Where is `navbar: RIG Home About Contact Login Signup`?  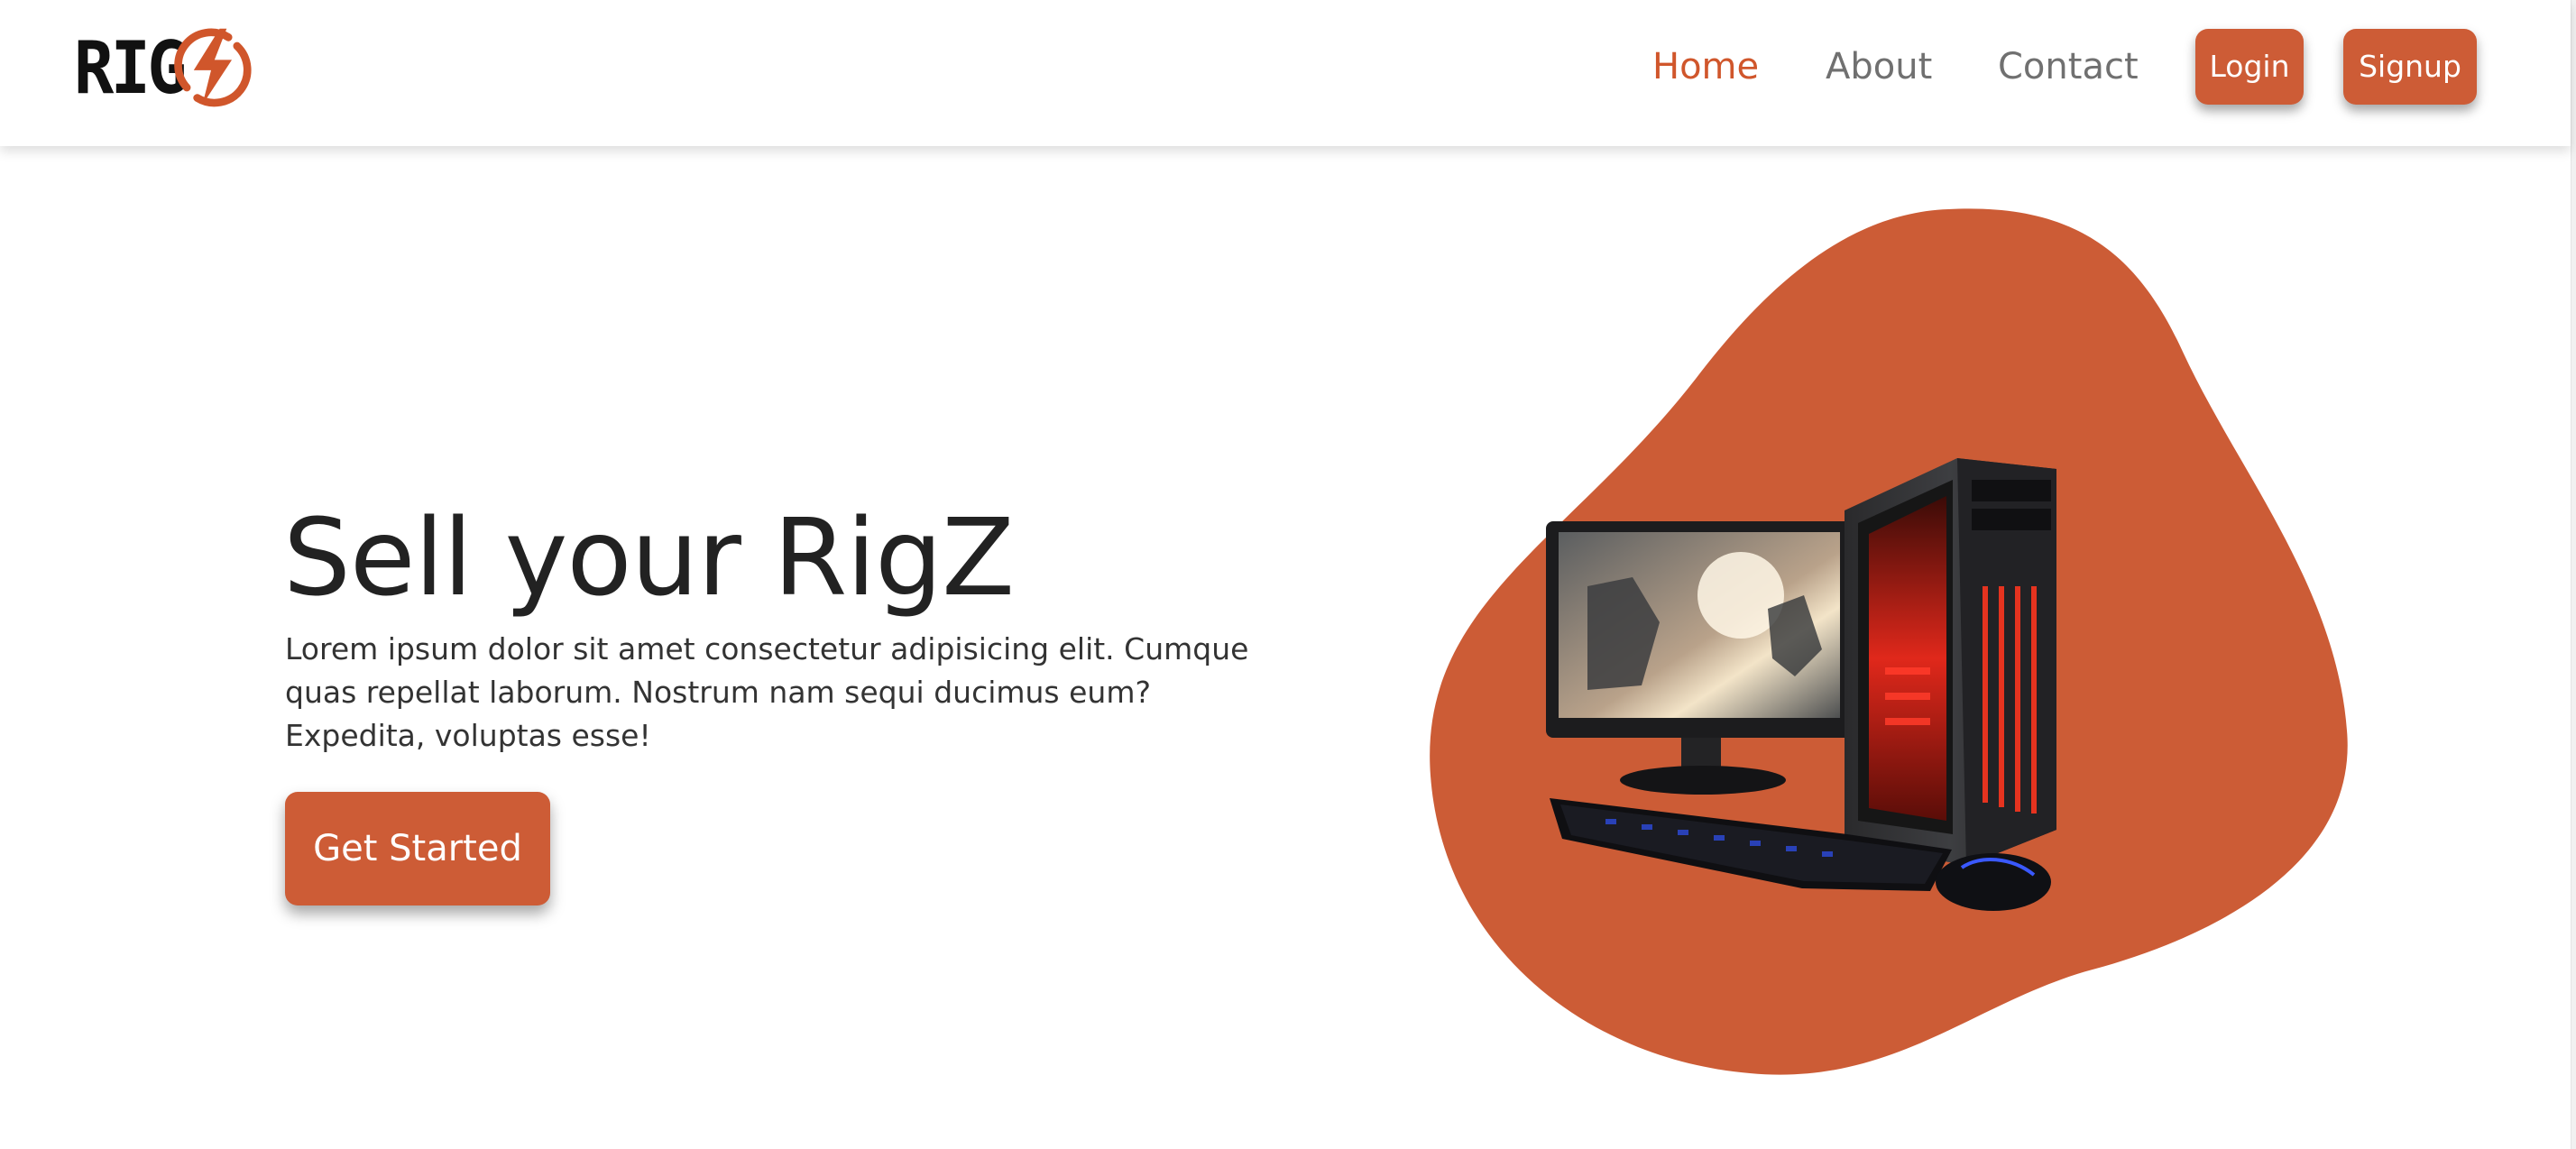 navbar: RIG Home About Contact Login Signup is located at coordinates (1285, 73).